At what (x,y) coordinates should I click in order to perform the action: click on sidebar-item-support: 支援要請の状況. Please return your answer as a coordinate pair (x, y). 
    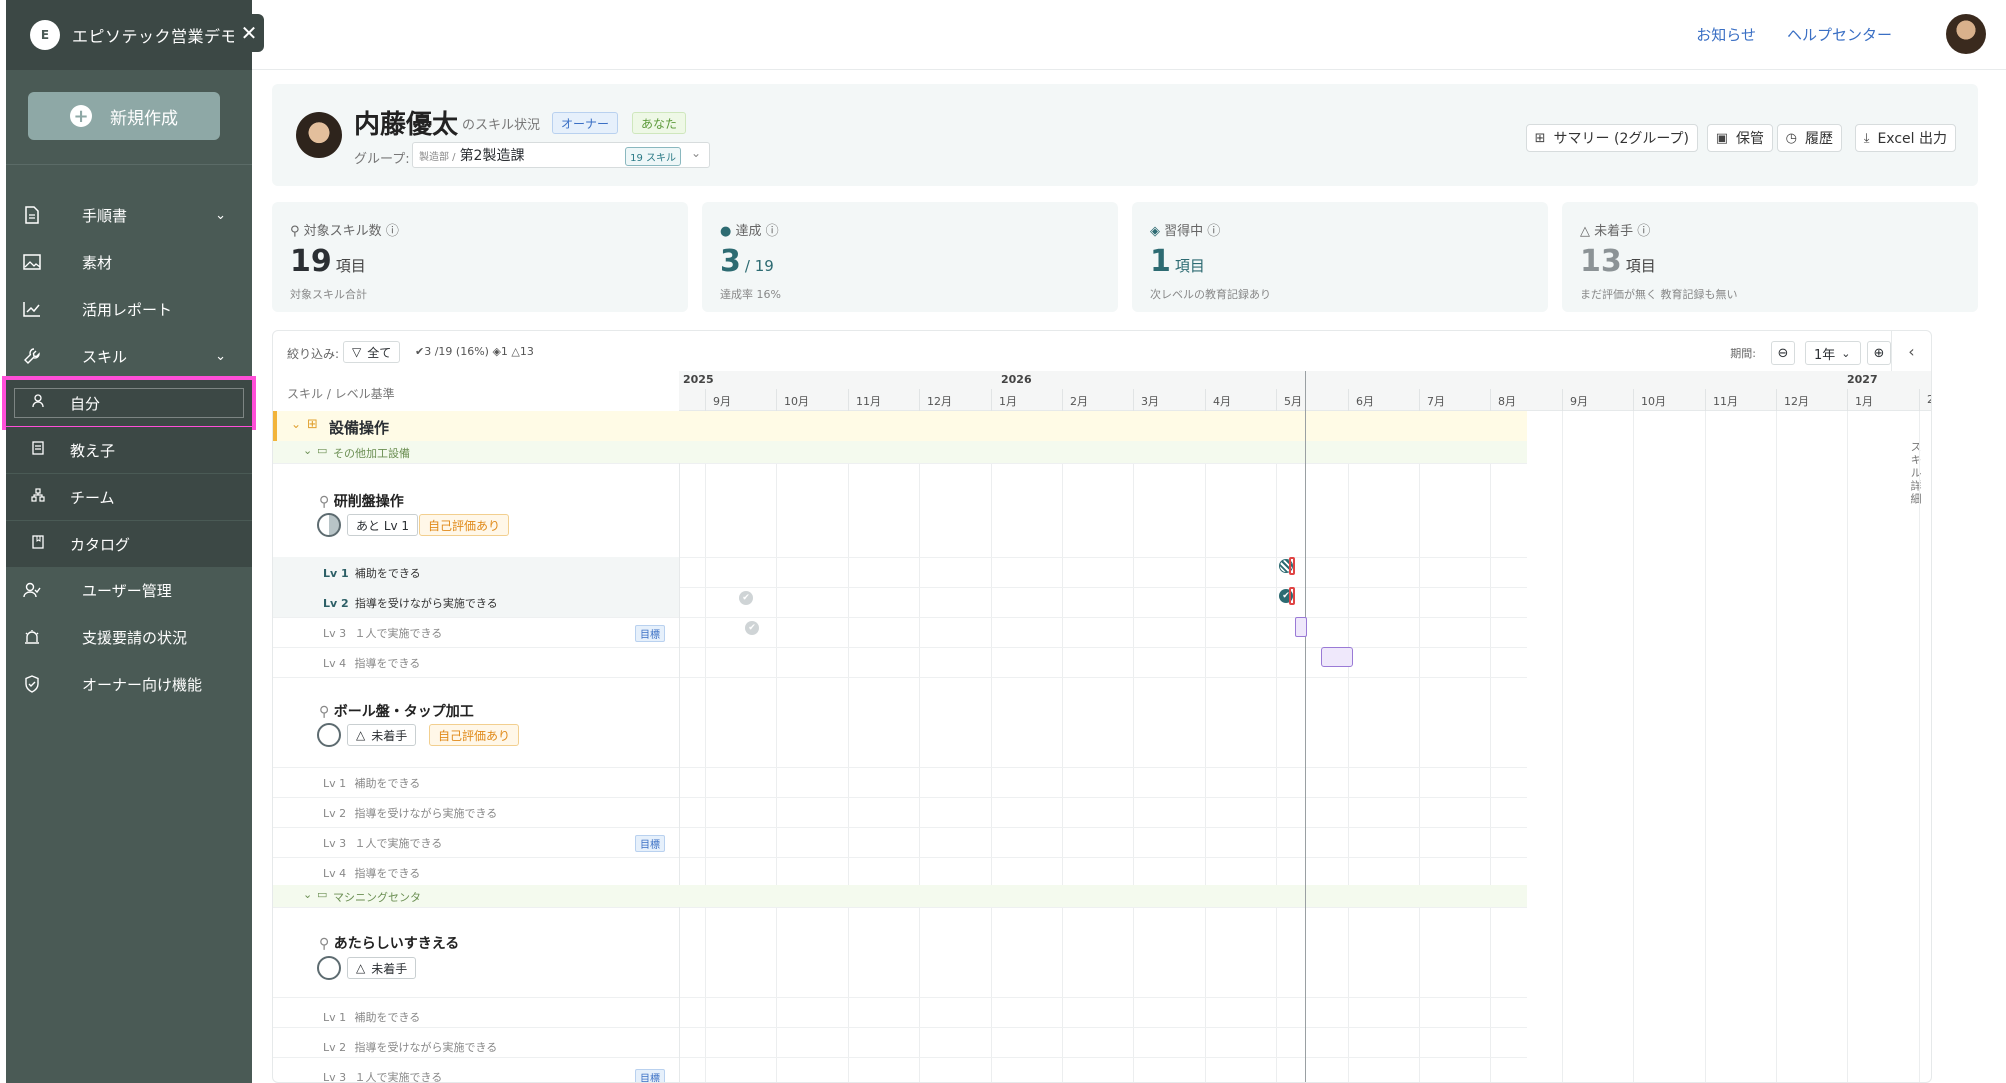
    Looking at the image, I should click on (129, 637).